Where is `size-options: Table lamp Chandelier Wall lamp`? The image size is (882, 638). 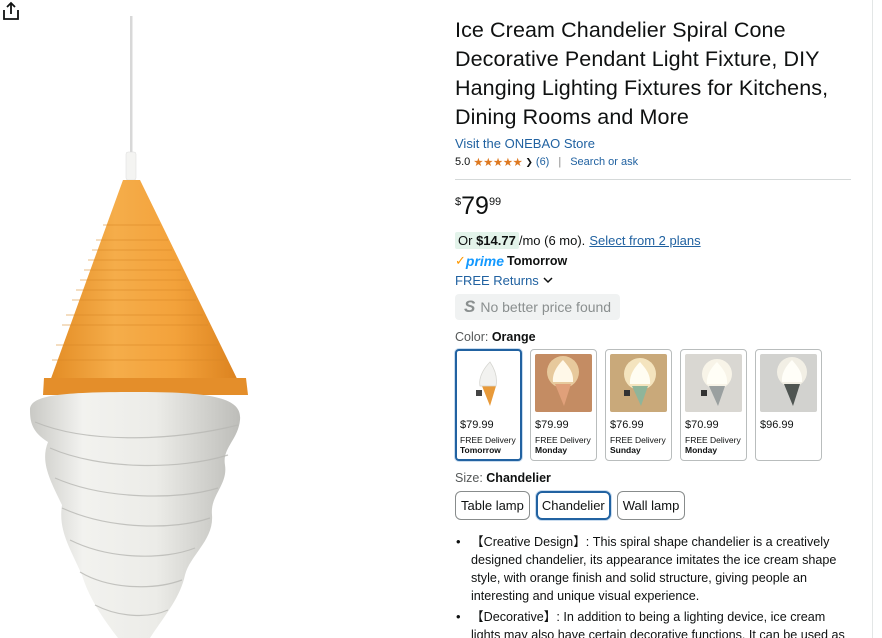
size-options: Table lamp Chandelier Wall lamp is located at coordinates (655, 505).